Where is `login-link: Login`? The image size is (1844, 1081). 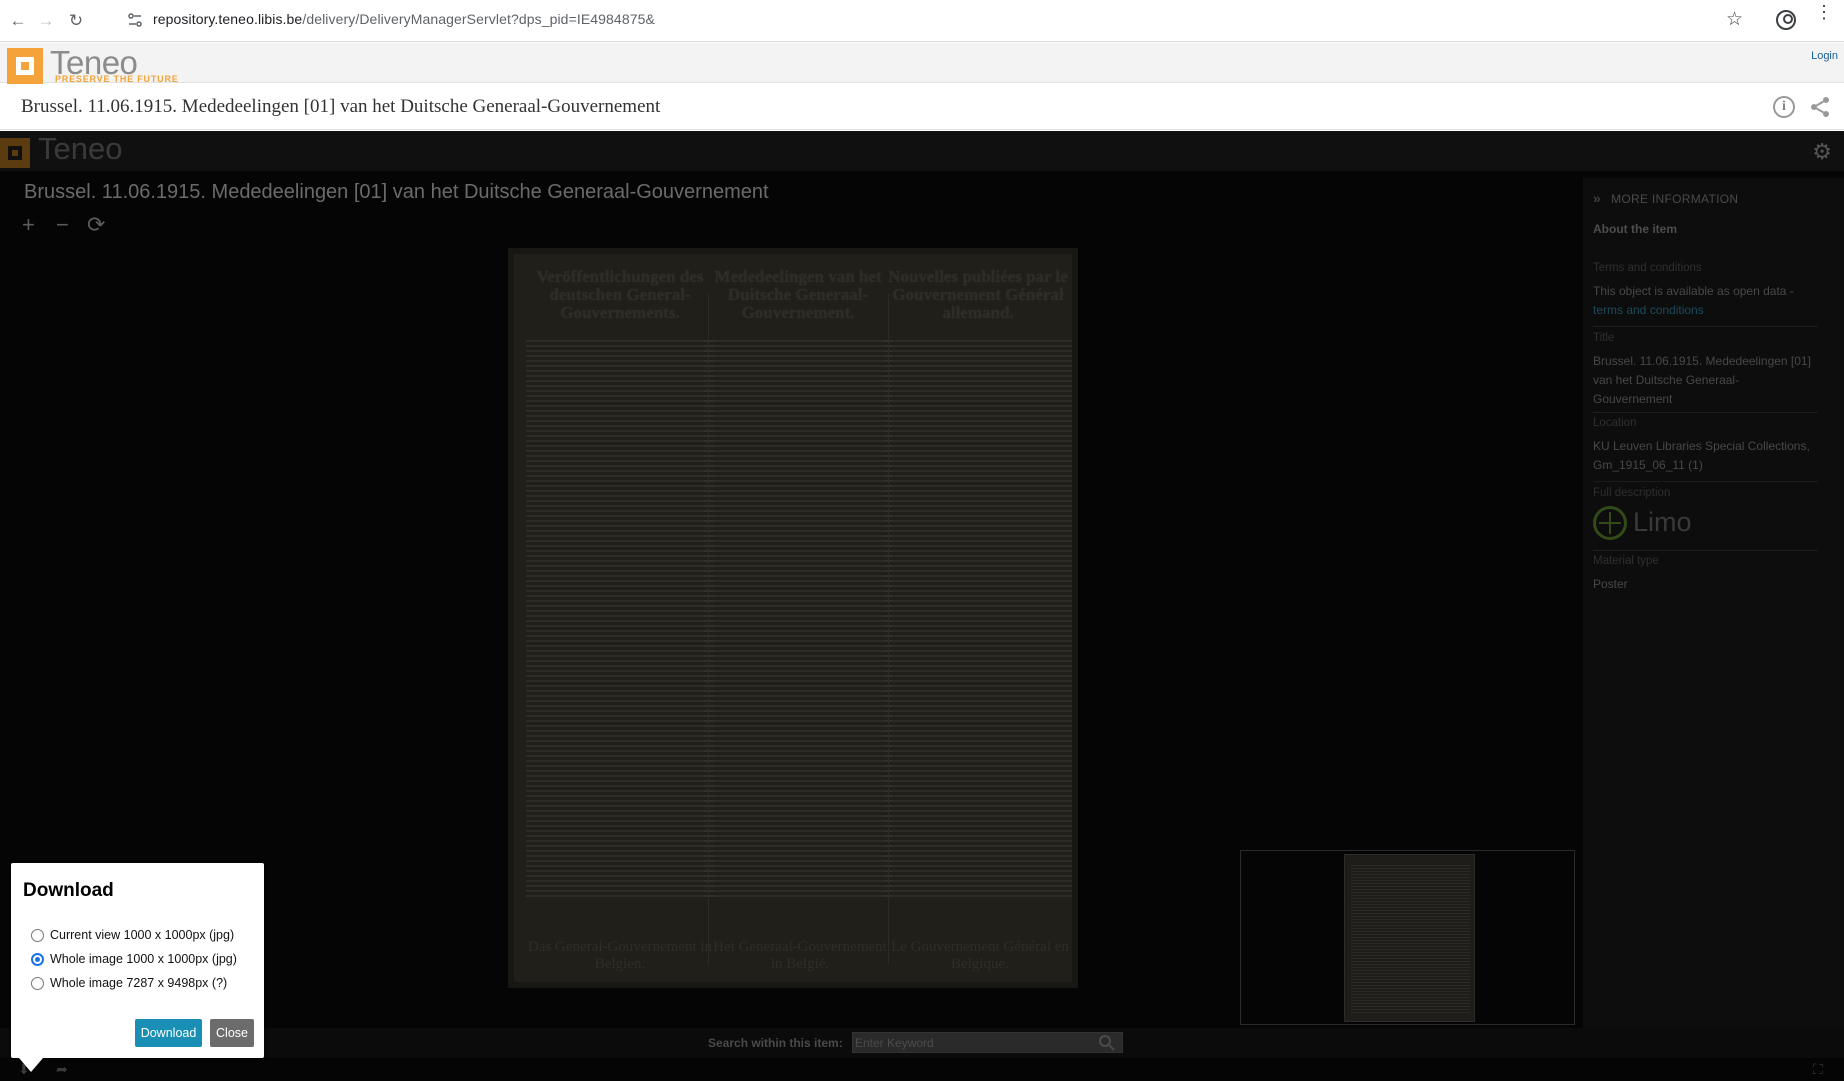
login-link: Login is located at coordinates (1824, 56).